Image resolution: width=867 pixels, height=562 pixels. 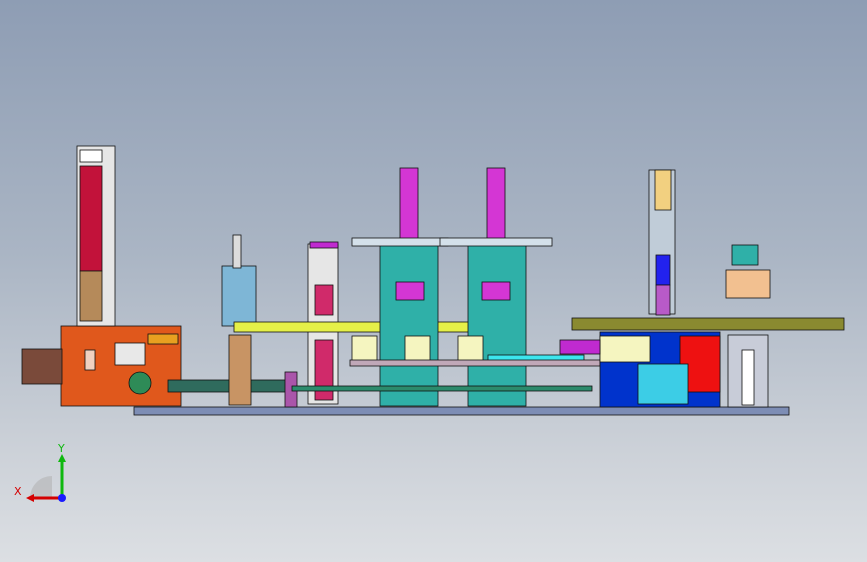 I want to click on conveyor-tube, so click(x=228, y=386).